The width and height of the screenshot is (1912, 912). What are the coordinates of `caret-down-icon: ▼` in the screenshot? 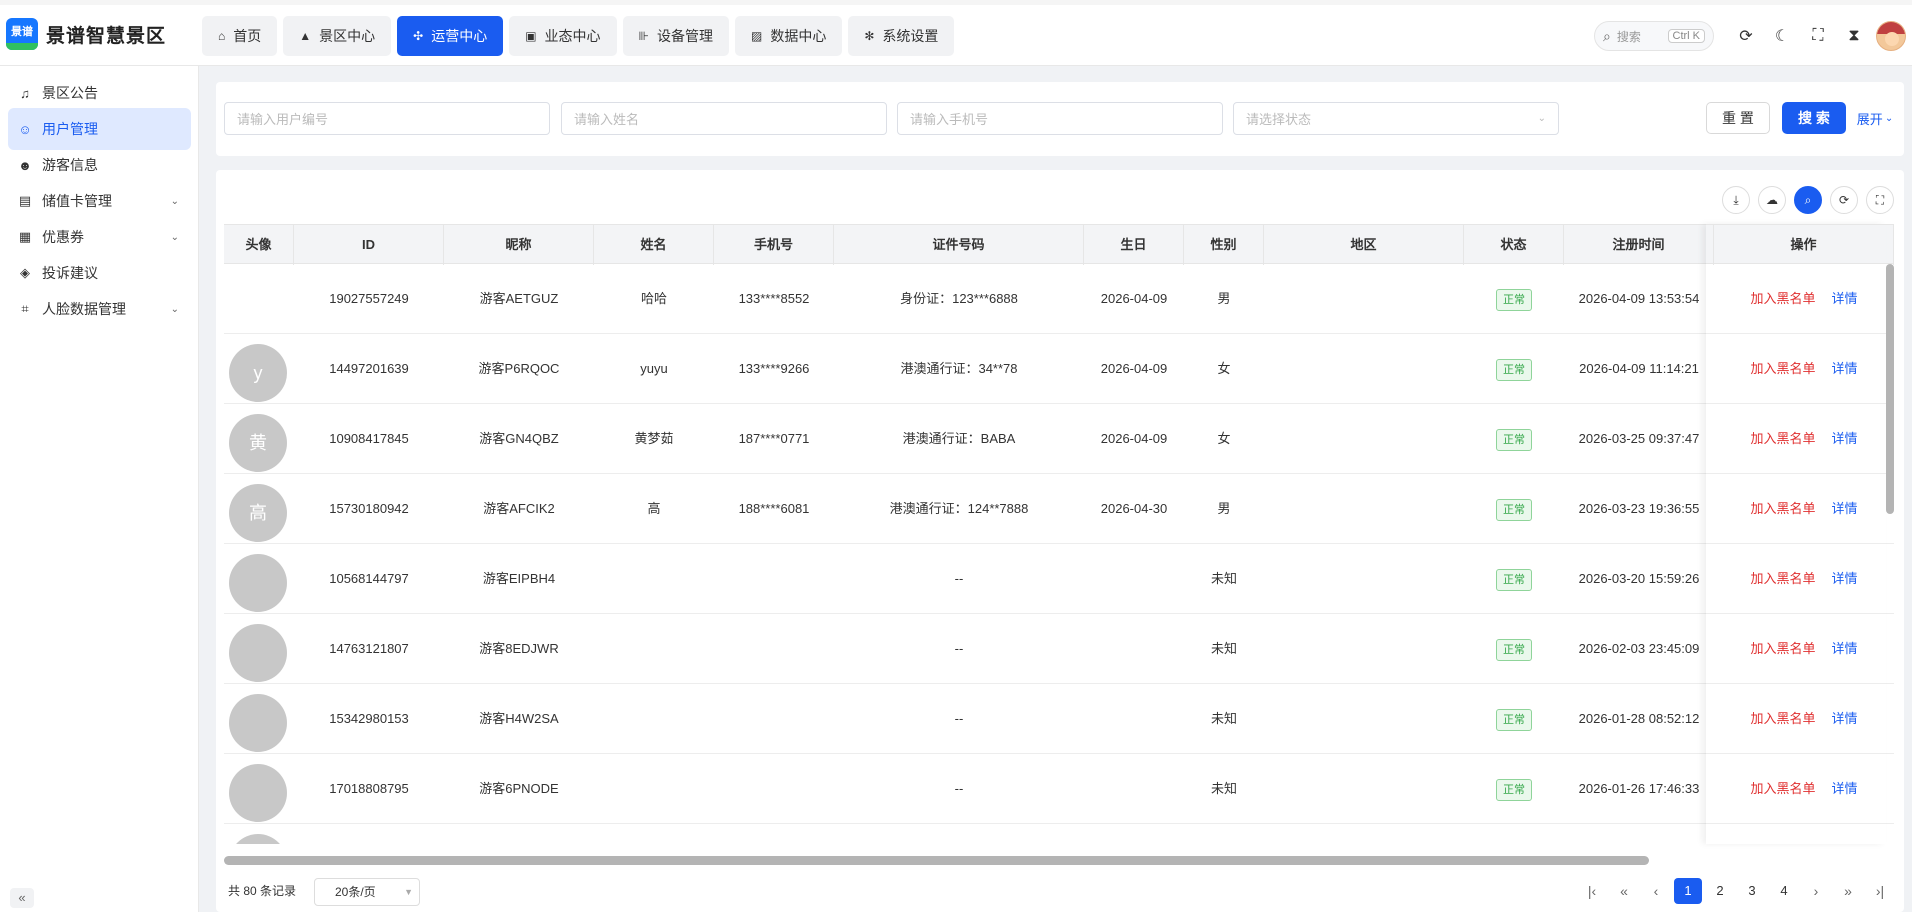 It's located at (408, 892).